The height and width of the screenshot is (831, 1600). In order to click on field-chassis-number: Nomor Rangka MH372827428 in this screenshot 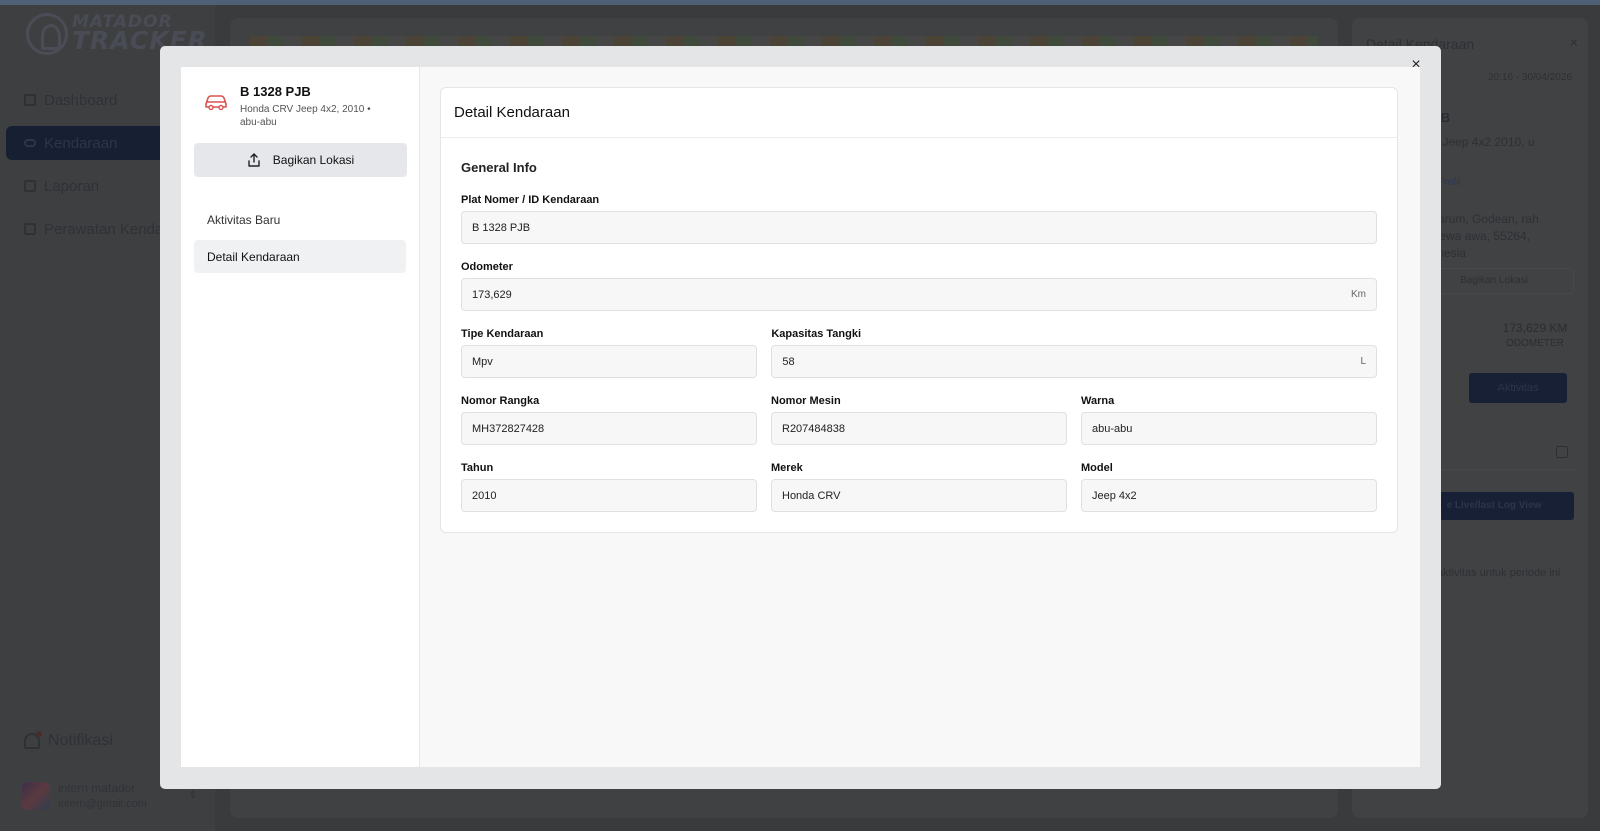, I will do `click(609, 420)`.